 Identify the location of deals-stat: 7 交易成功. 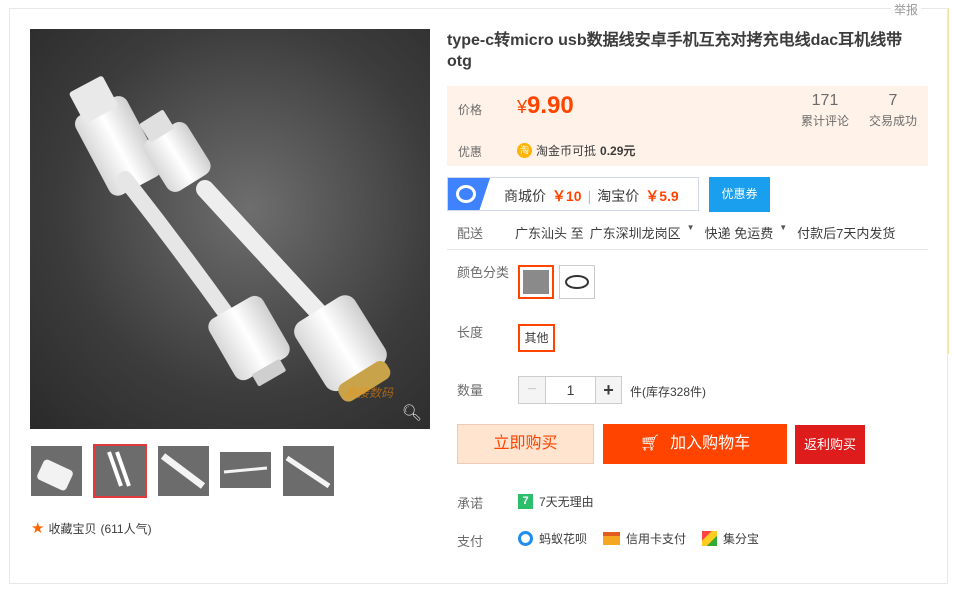
(892, 110).